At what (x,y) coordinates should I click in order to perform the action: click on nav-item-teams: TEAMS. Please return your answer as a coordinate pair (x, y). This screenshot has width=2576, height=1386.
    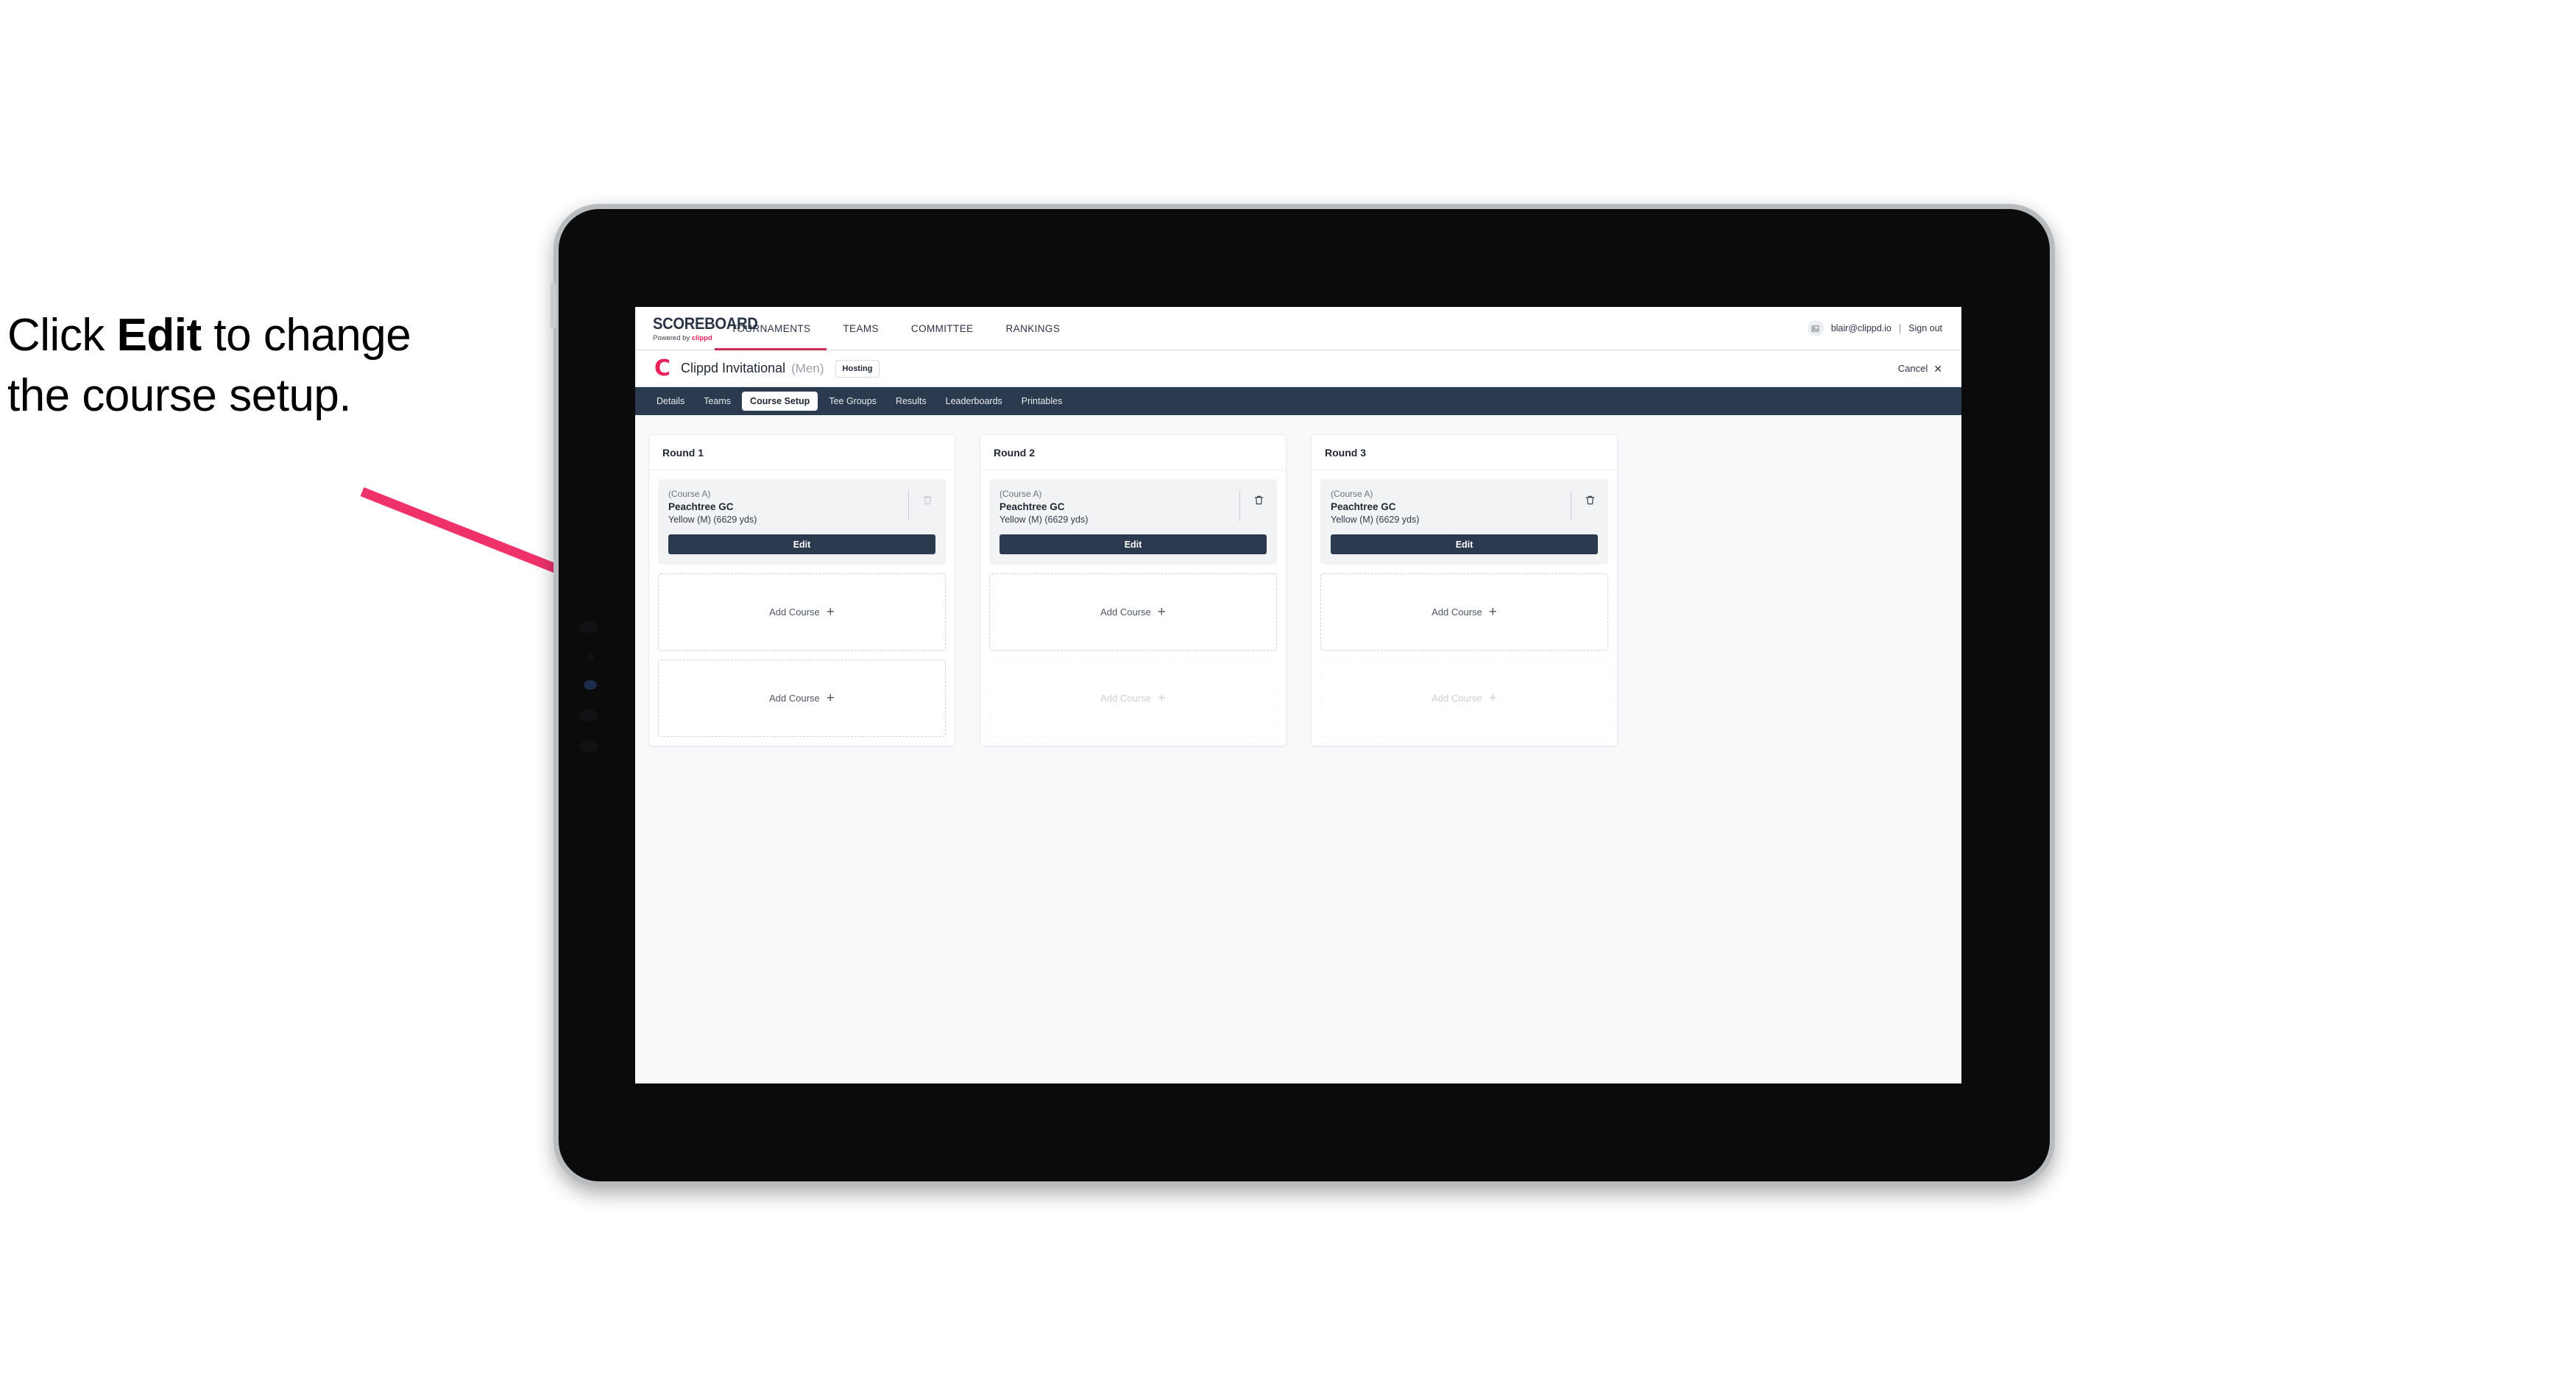
    Looking at the image, I should click on (861, 329).